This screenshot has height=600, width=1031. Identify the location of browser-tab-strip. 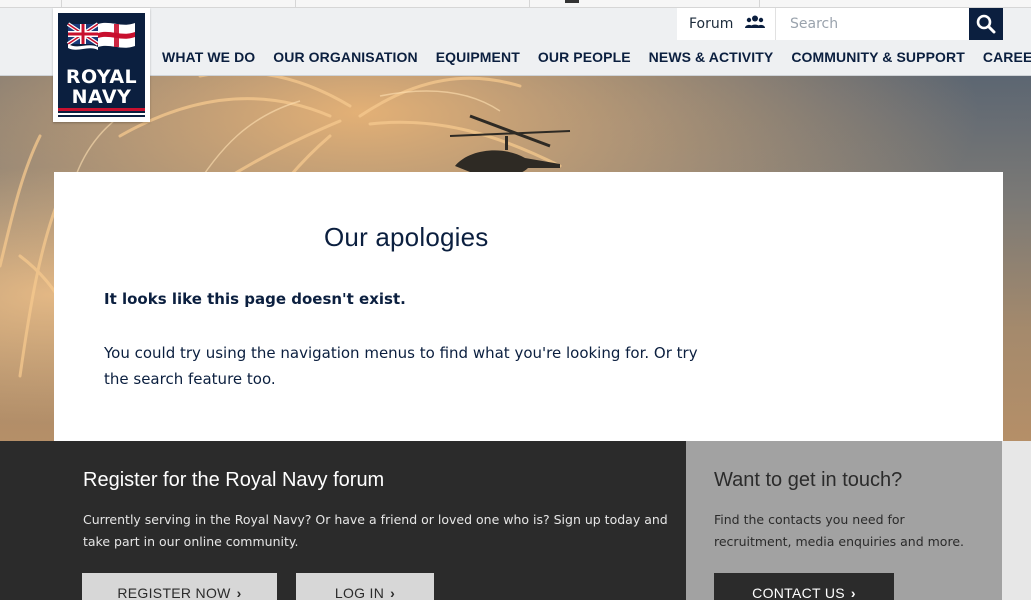
(515, 4).